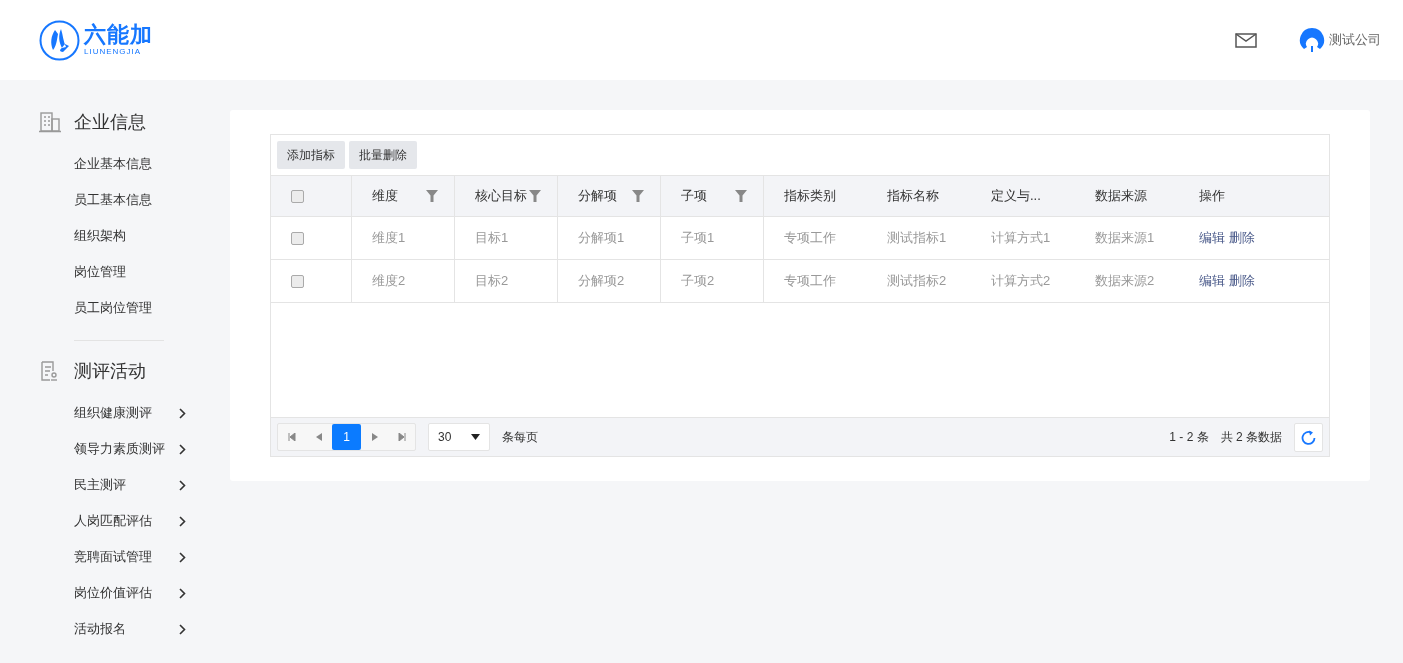 The width and height of the screenshot is (1403, 663). What do you see at coordinates (601, 281) in the screenshot?
I see `table-cell-text: 分解项2` at bounding box center [601, 281].